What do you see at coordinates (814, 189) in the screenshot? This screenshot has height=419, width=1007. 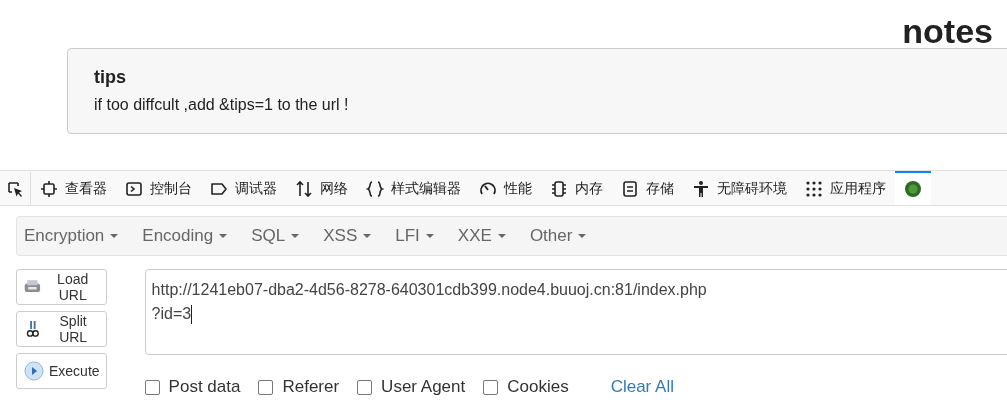 I see `grid-icon` at bounding box center [814, 189].